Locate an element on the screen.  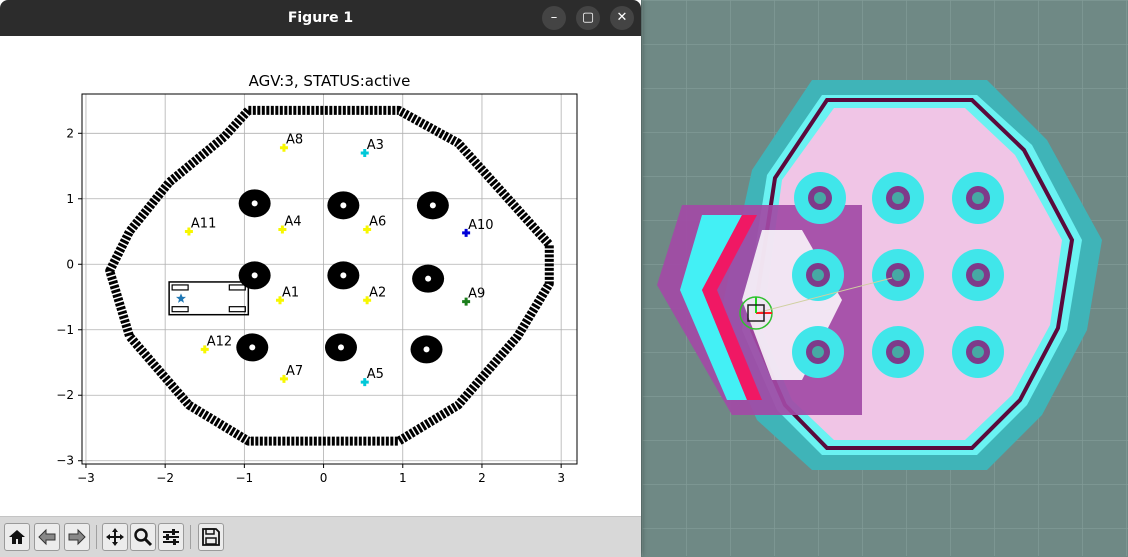
y-tick-label: −2 is located at coordinates (65, 395).